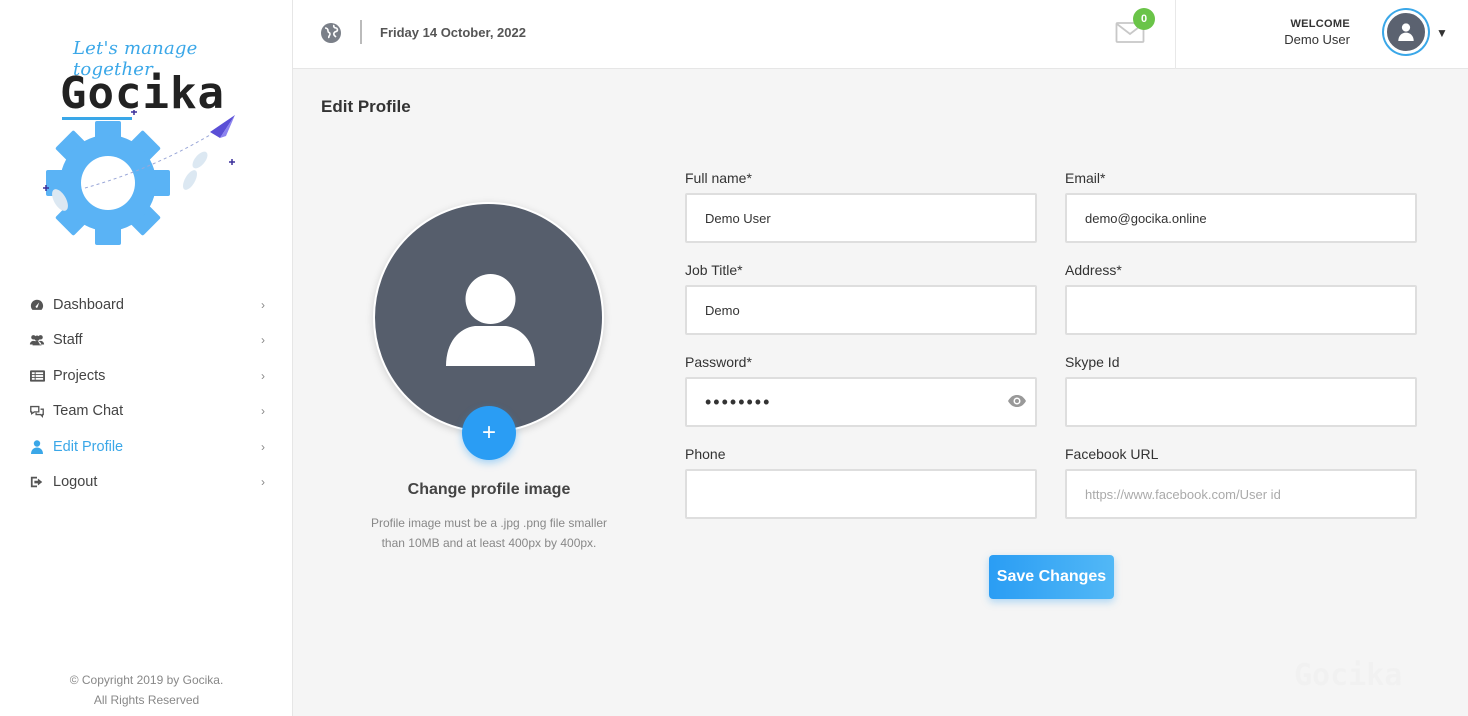  I want to click on address-group: Address*, so click(1241, 298).